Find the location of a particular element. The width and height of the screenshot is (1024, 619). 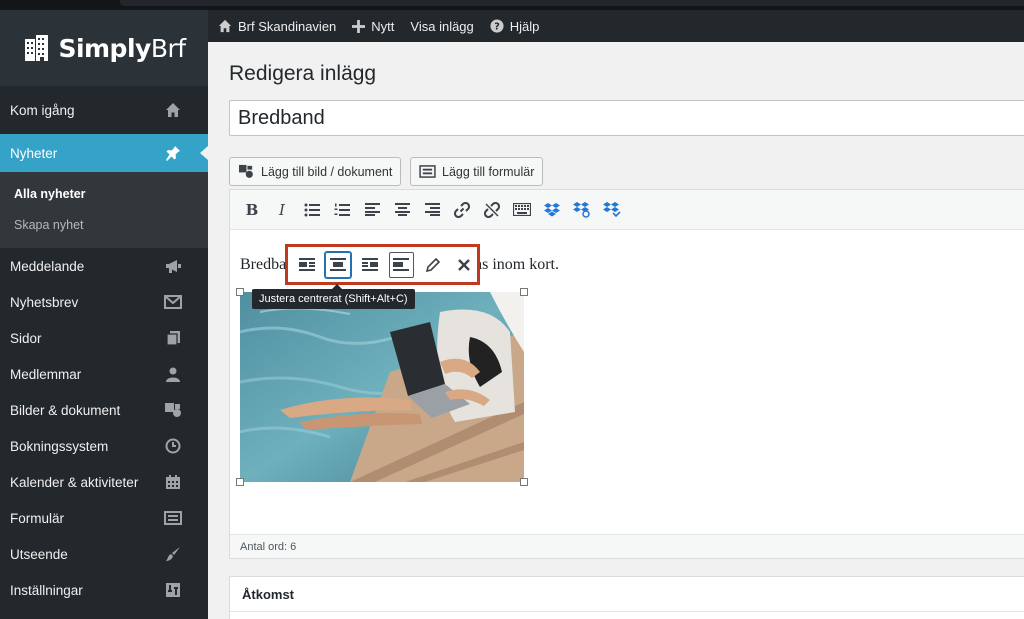

sidebar-item-medlemmar: Medlemmar is located at coordinates (104, 374).